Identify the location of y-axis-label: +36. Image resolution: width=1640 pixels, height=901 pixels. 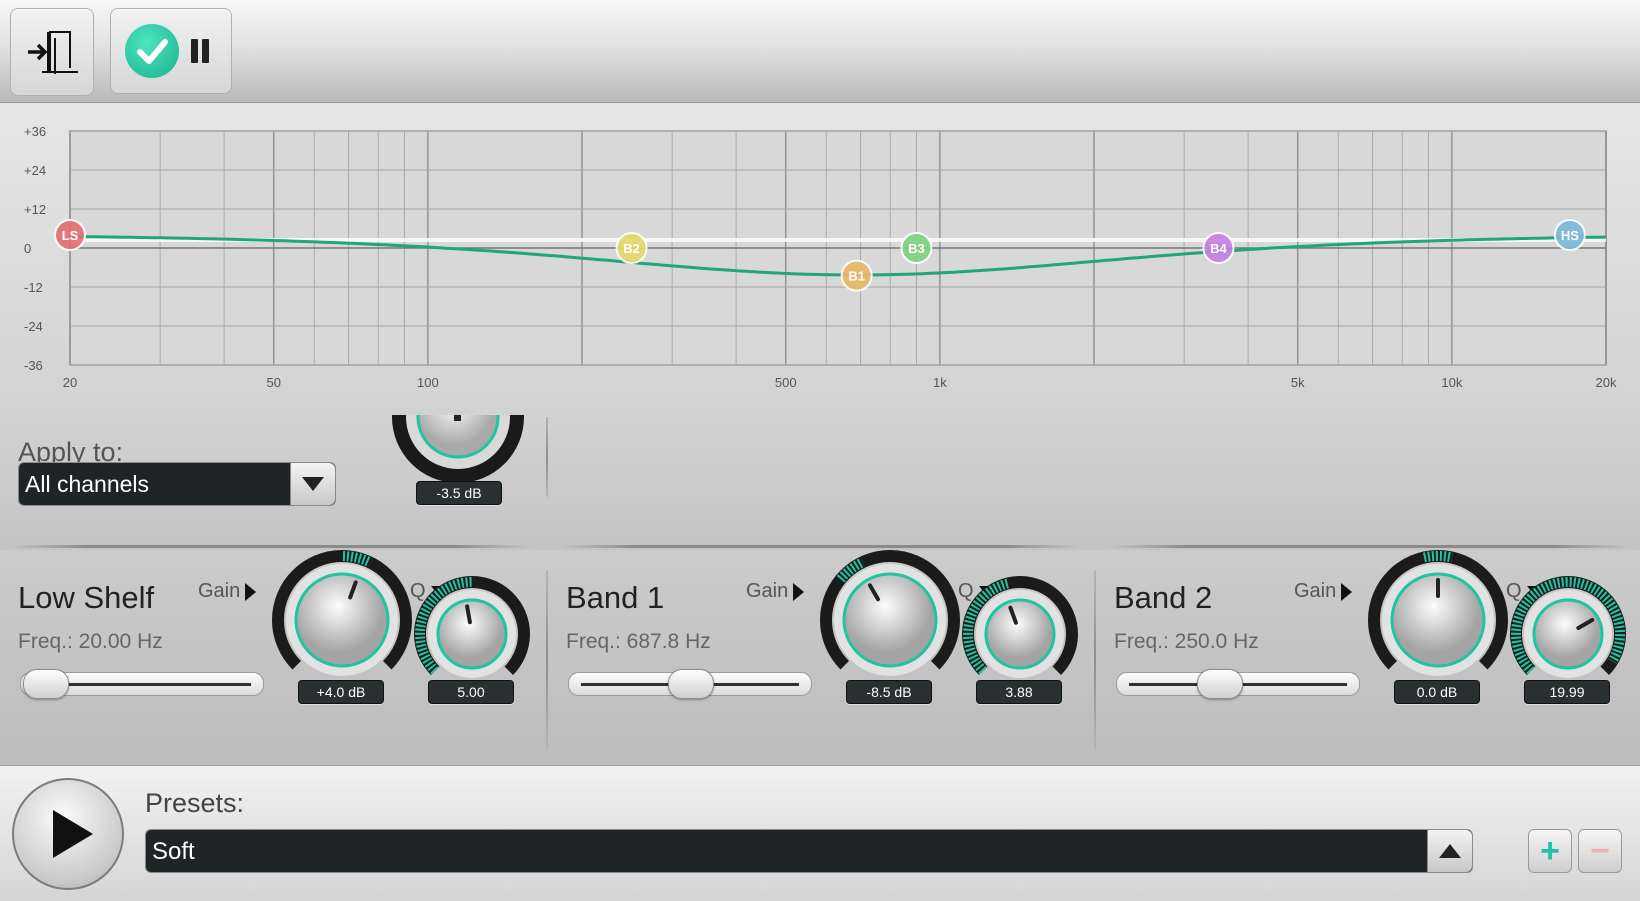
(35, 131).